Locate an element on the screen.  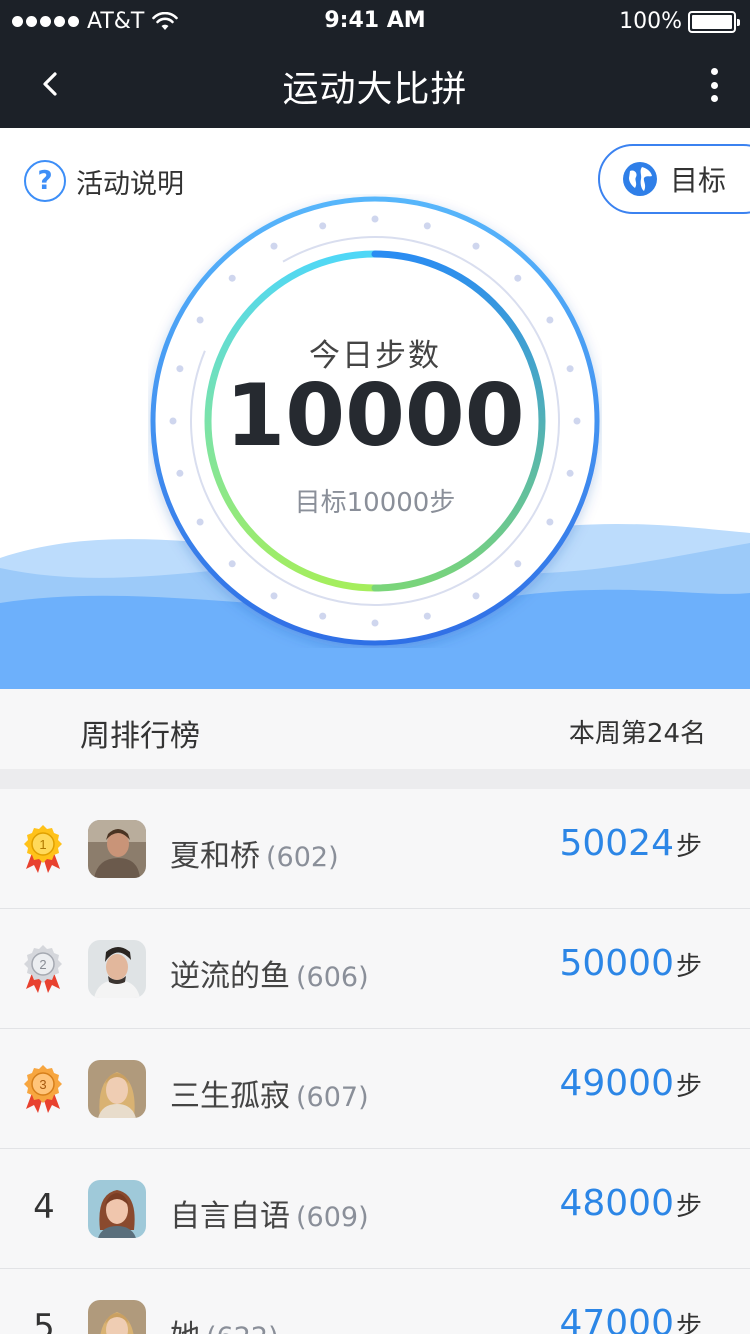
user-name: 三生孤寂 (607) is located at coordinates (269, 1096).